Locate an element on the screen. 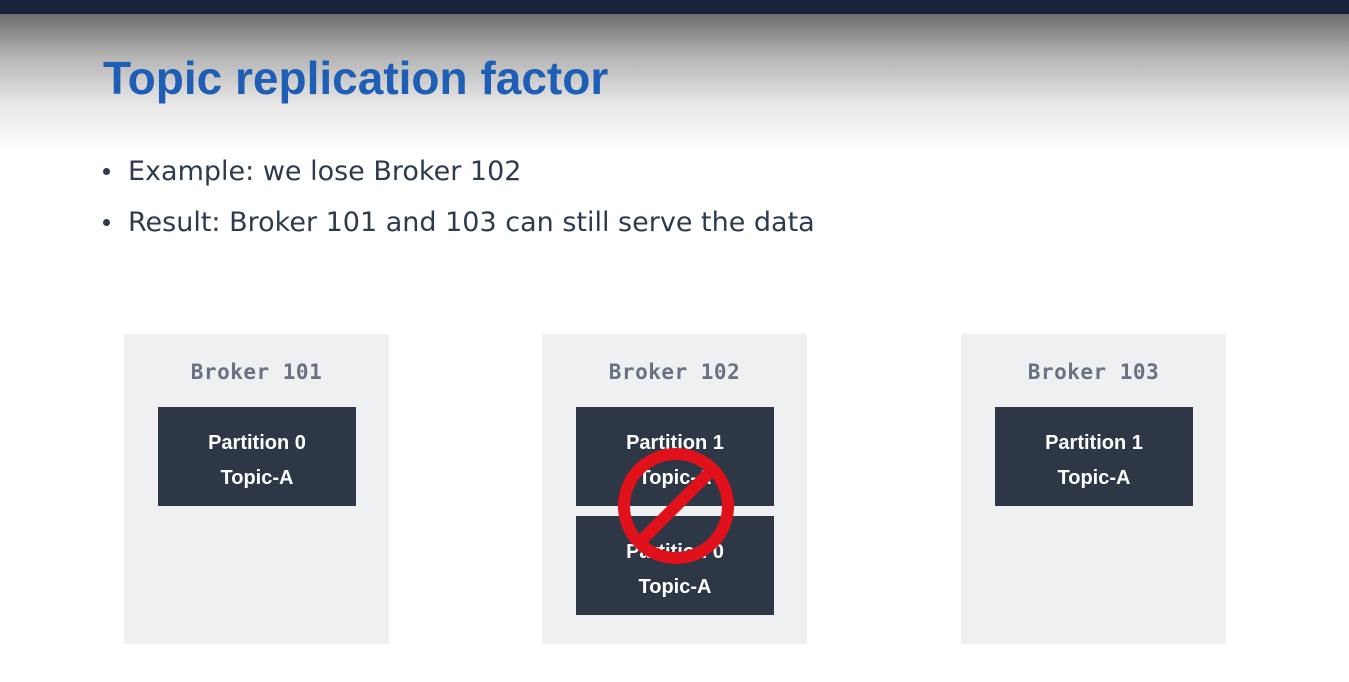  broker-101: Broker 101 Partition 0 Topic-A is located at coordinates (256, 489).